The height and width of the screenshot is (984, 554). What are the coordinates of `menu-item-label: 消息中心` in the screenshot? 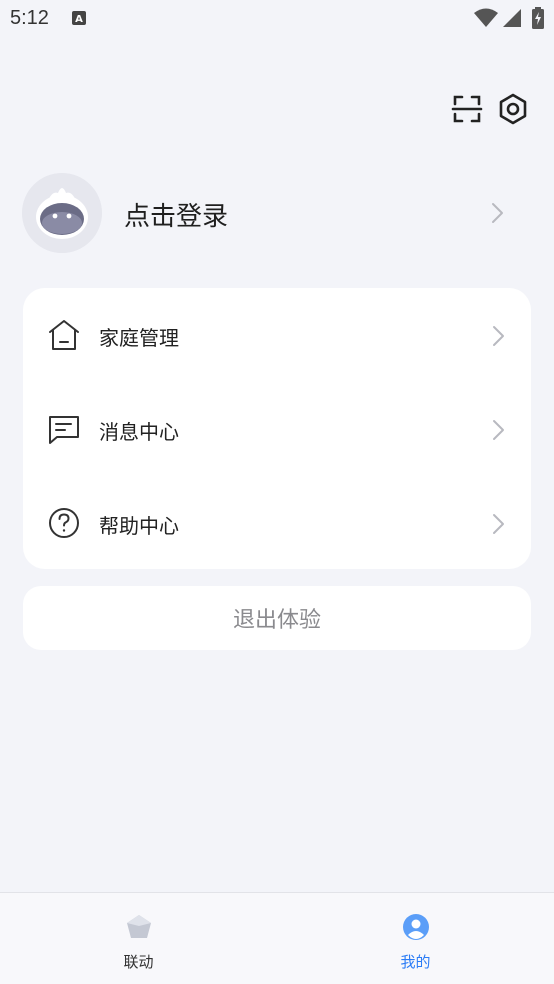 It's located at (139, 432).